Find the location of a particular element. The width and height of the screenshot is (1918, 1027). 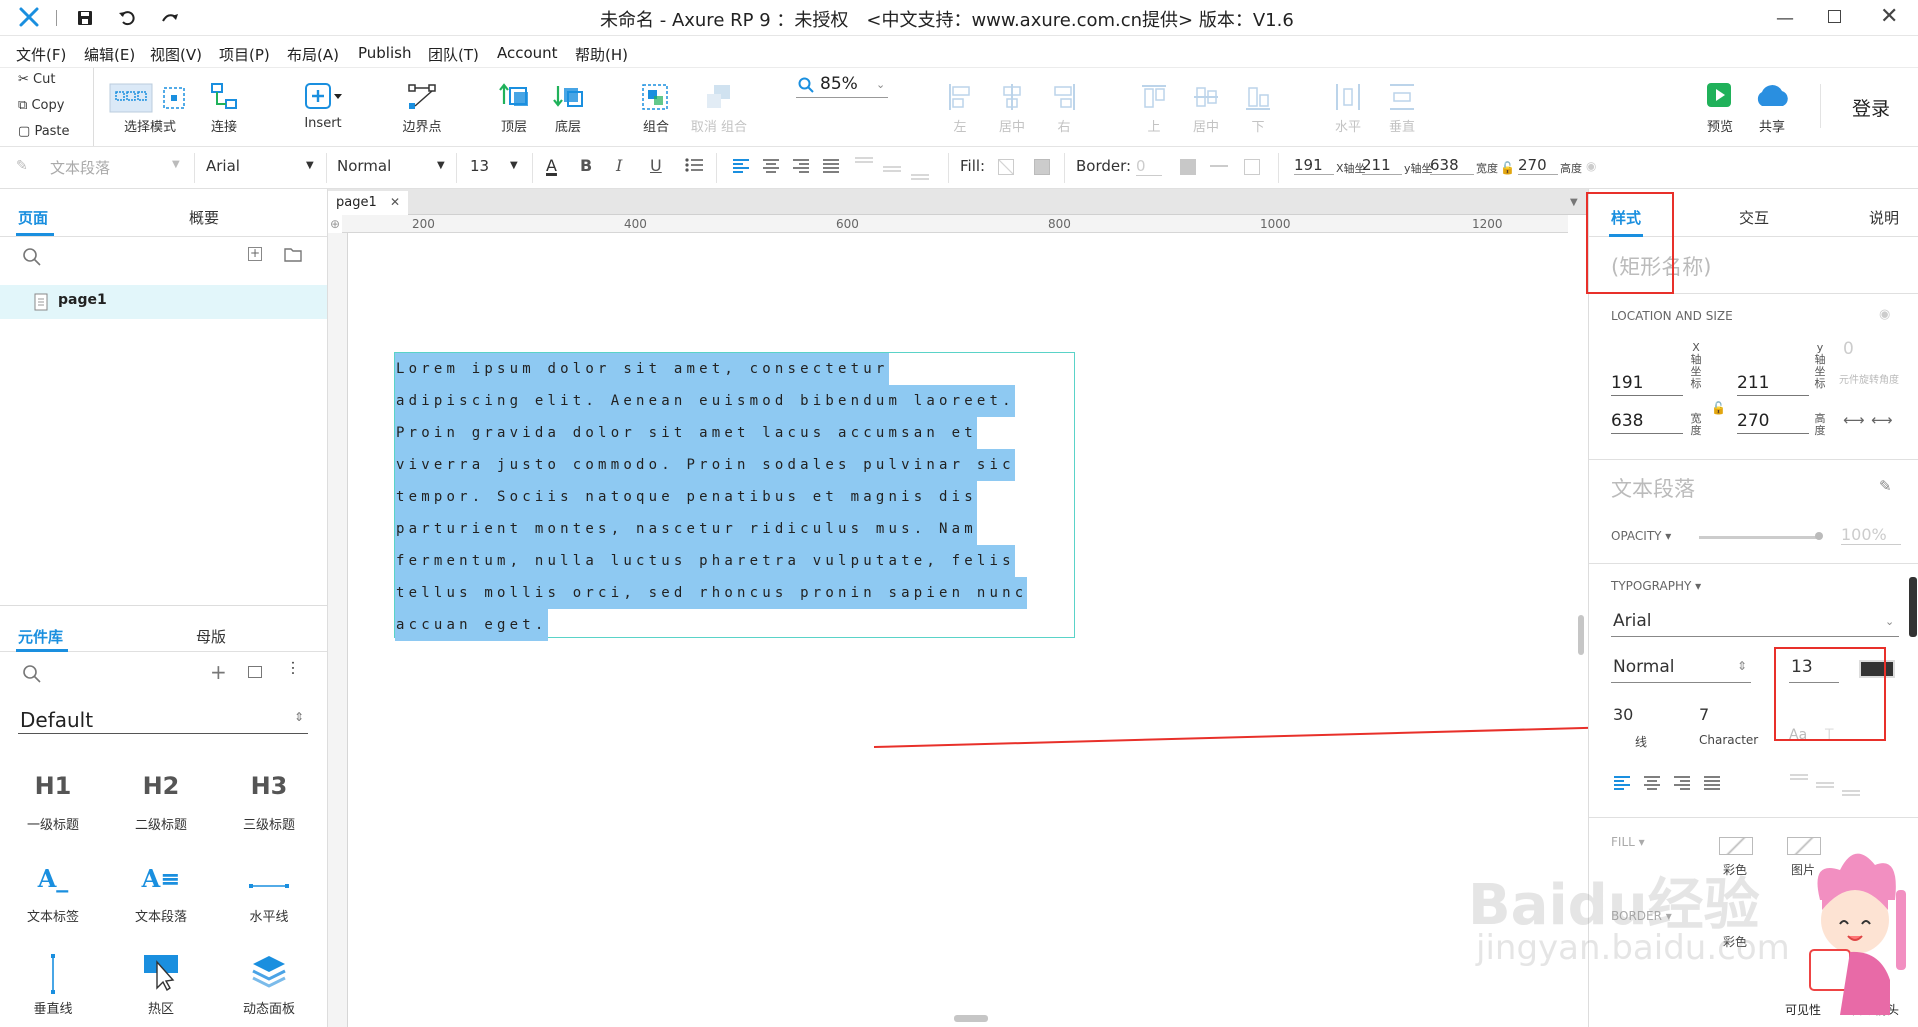

maximize-button is located at coordinates (1834, 16).